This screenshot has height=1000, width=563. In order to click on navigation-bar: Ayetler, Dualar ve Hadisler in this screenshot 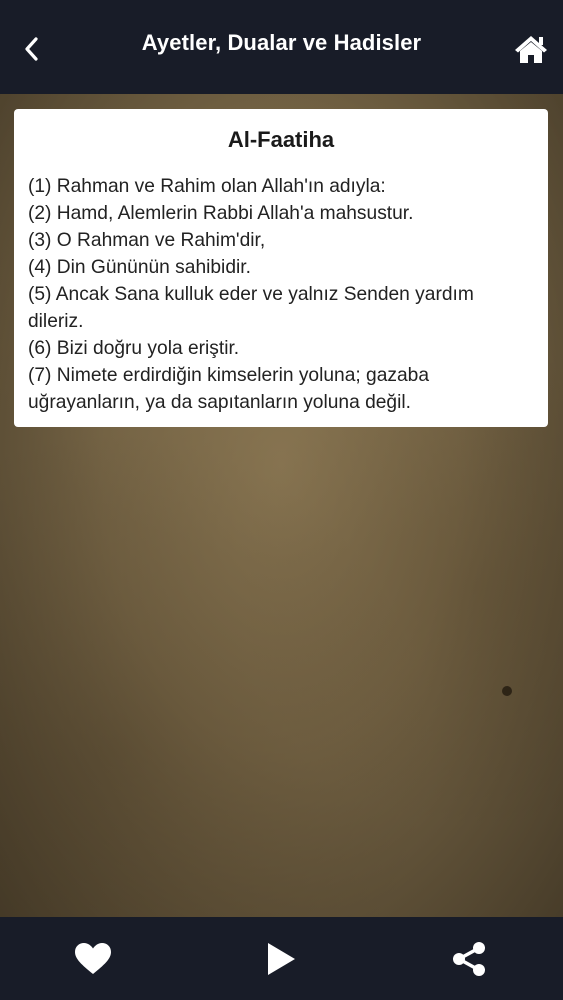, I will do `click(281, 47)`.